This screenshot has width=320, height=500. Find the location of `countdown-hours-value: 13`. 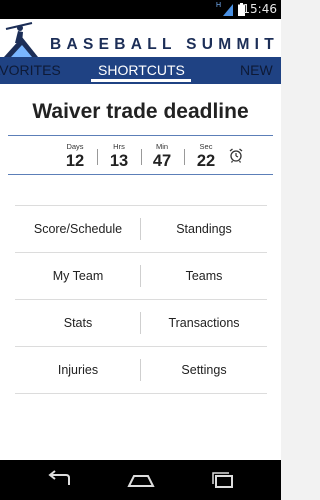

countdown-hours-value: 13 is located at coordinates (119, 161).